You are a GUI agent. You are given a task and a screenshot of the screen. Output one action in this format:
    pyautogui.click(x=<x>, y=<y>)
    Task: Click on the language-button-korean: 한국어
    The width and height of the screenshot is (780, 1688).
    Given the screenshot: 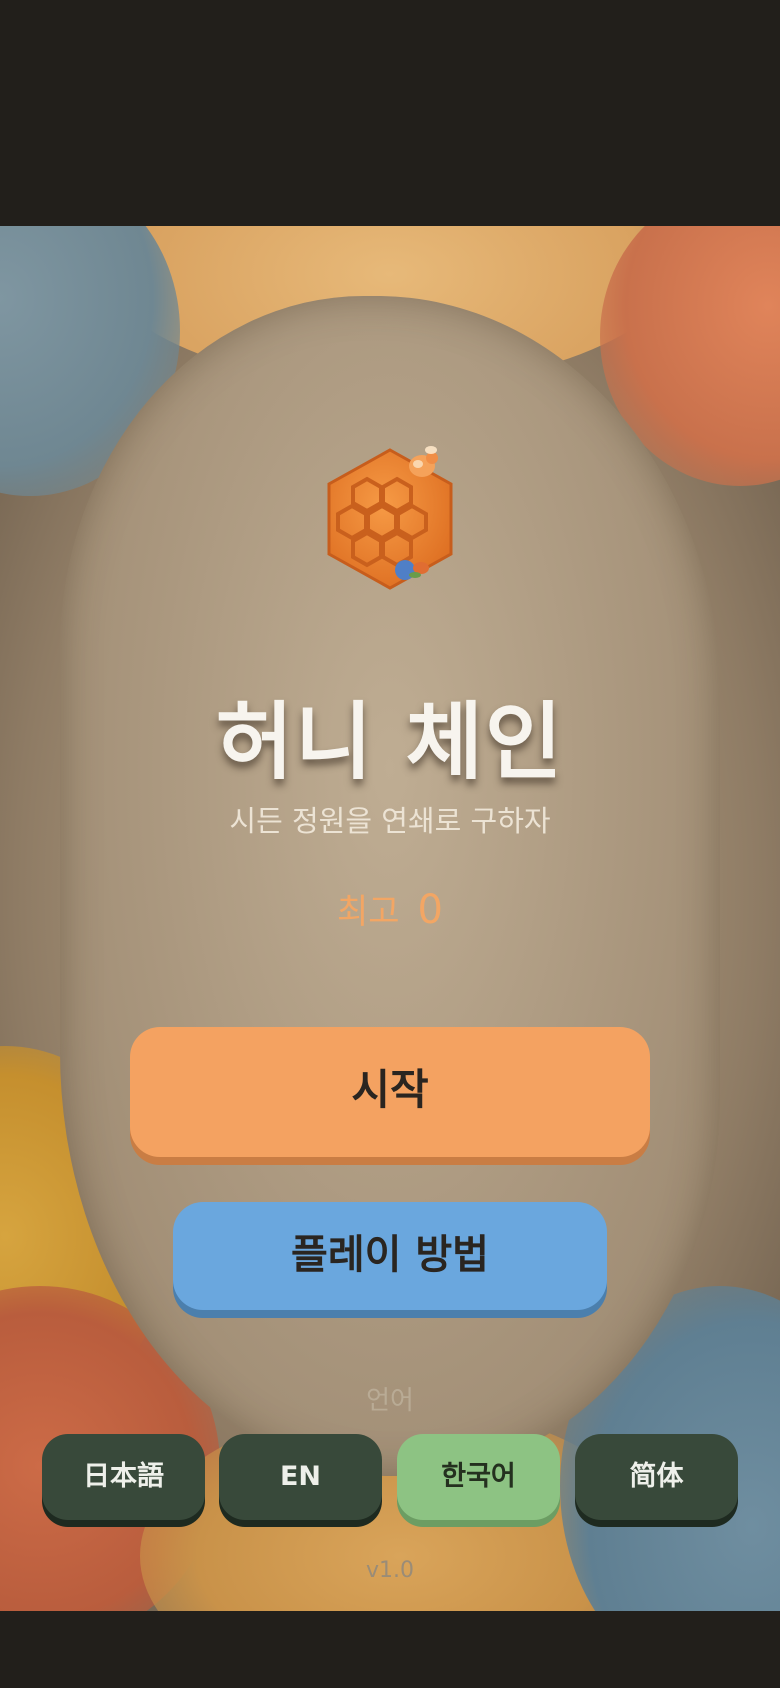 What is the action you would take?
    pyautogui.click(x=478, y=1477)
    